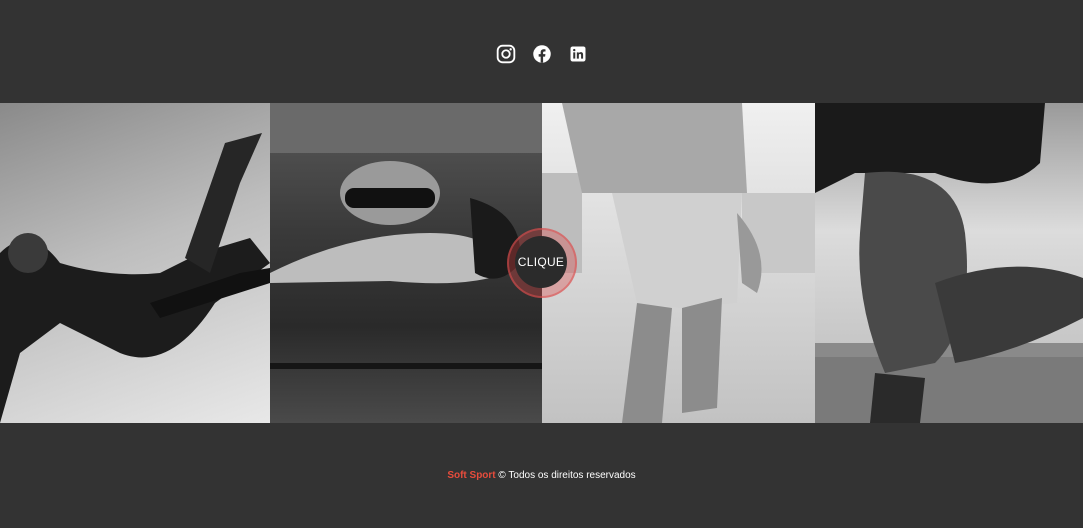  I want to click on social-links, so click(541, 54).